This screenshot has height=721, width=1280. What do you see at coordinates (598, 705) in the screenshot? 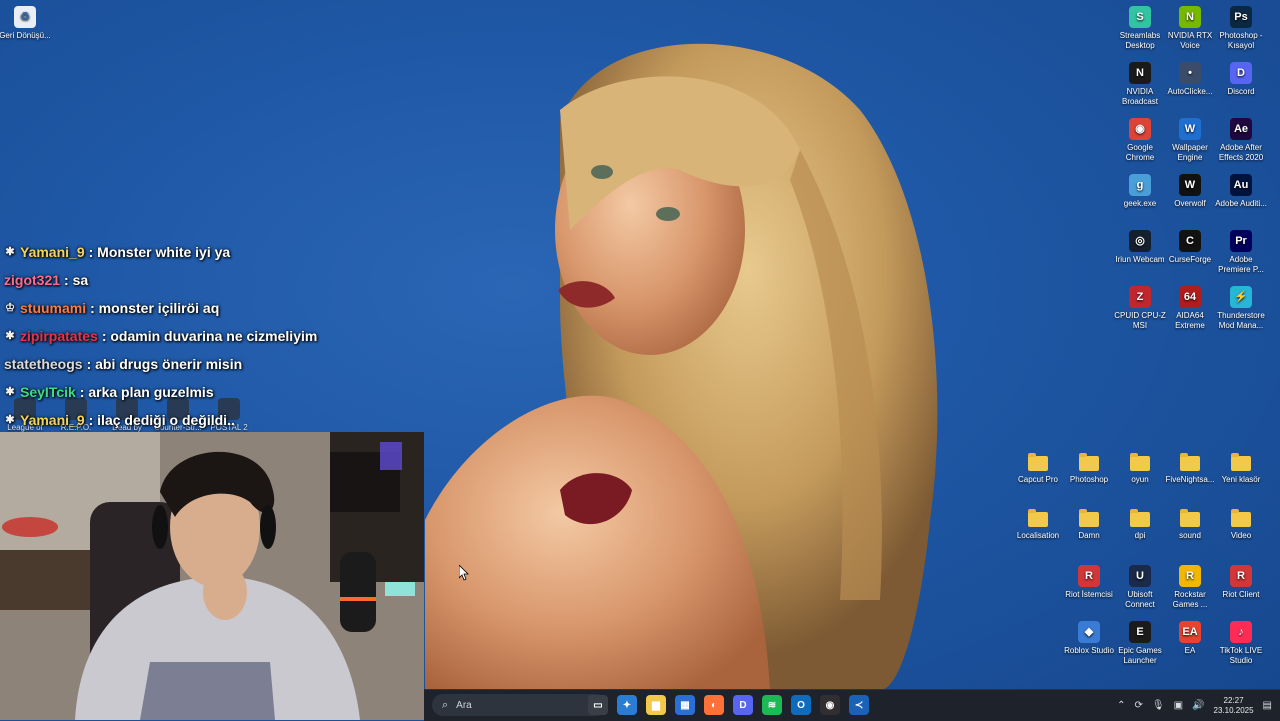
I see `taskbar-app-task-view: ▭` at bounding box center [598, 705].